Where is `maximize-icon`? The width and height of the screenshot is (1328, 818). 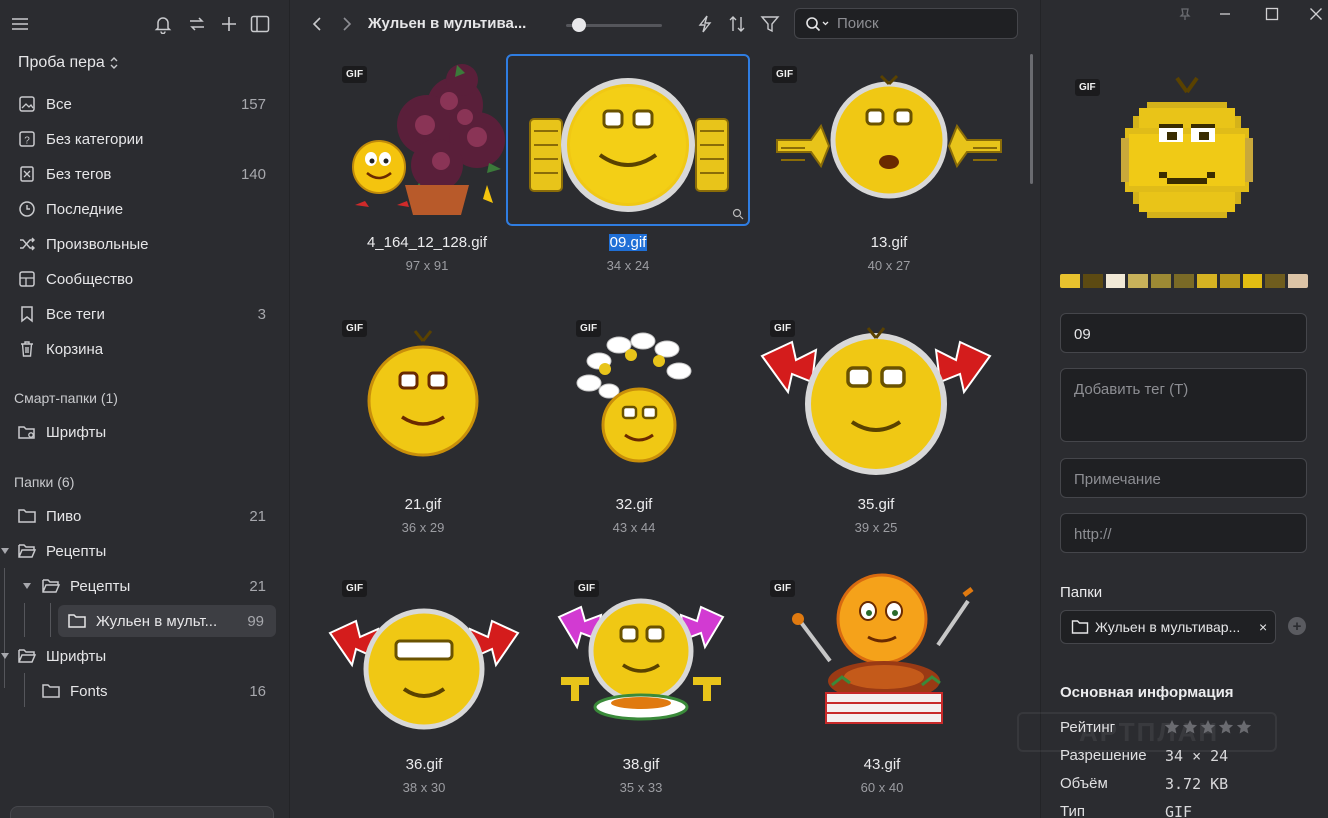
maximize-icon is located at coordinates (1272, 14).